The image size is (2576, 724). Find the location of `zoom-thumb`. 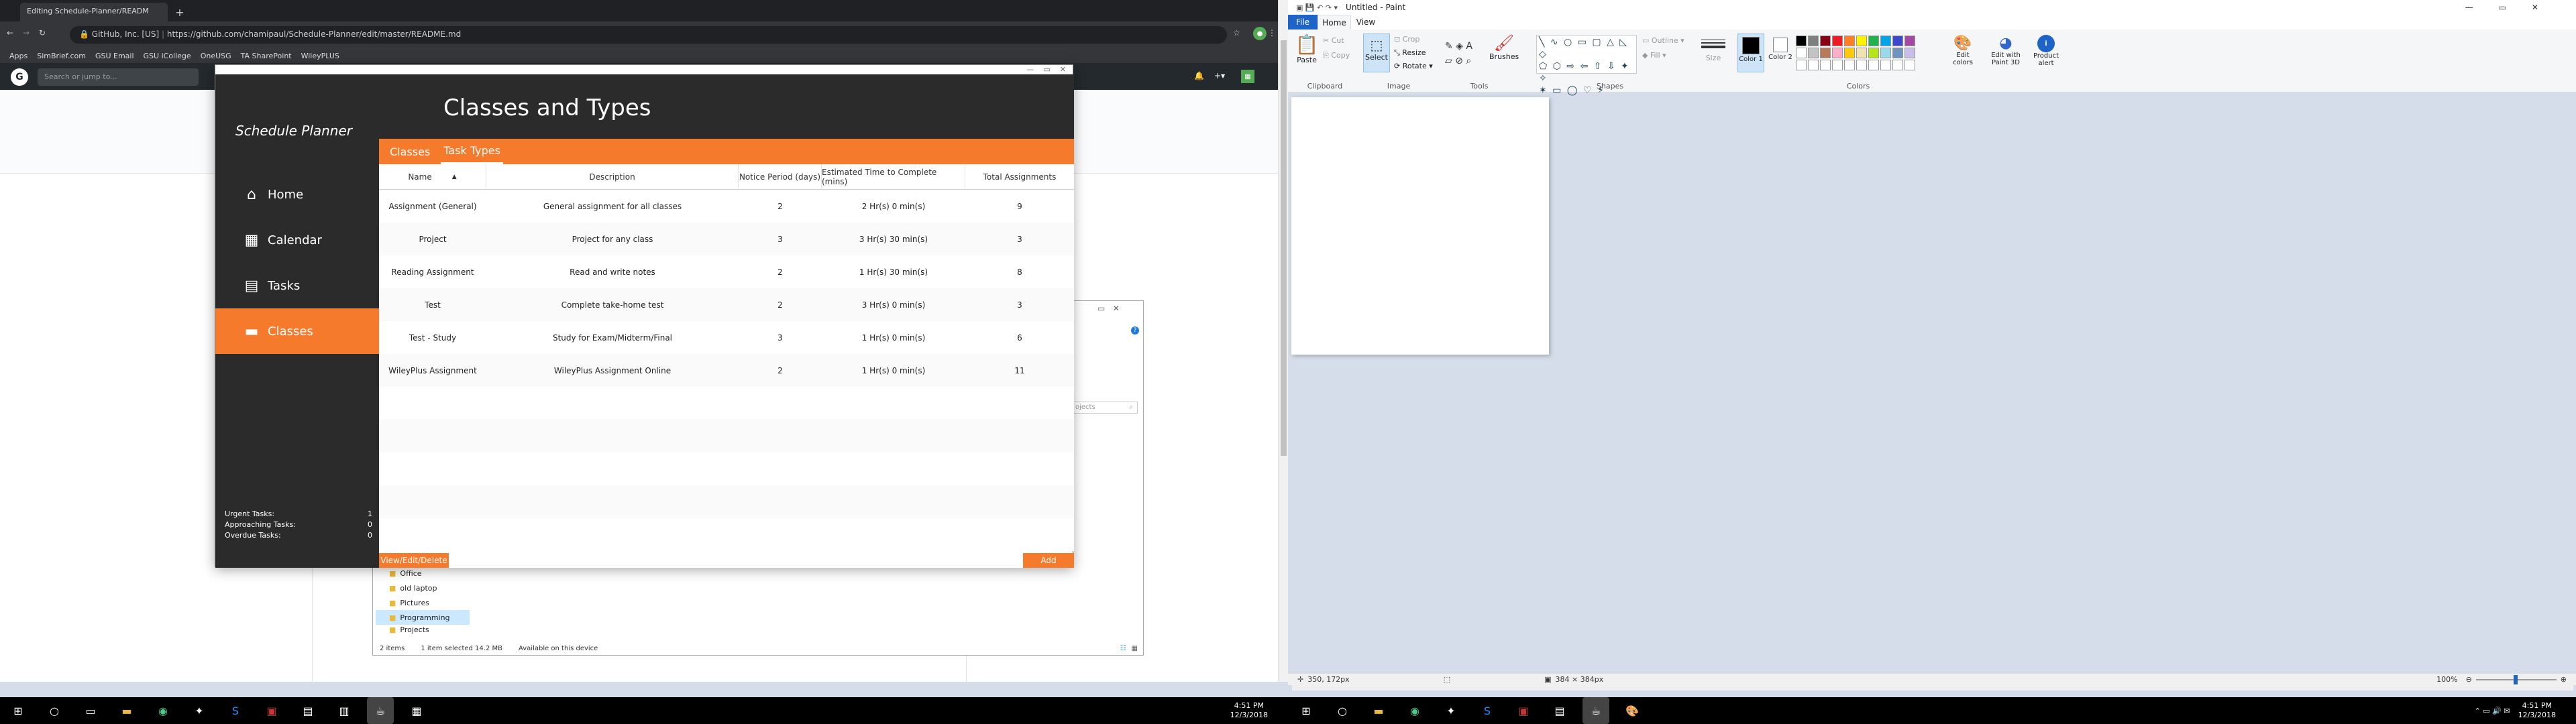

zoom-thumb is located at coordinates (2515, 679).